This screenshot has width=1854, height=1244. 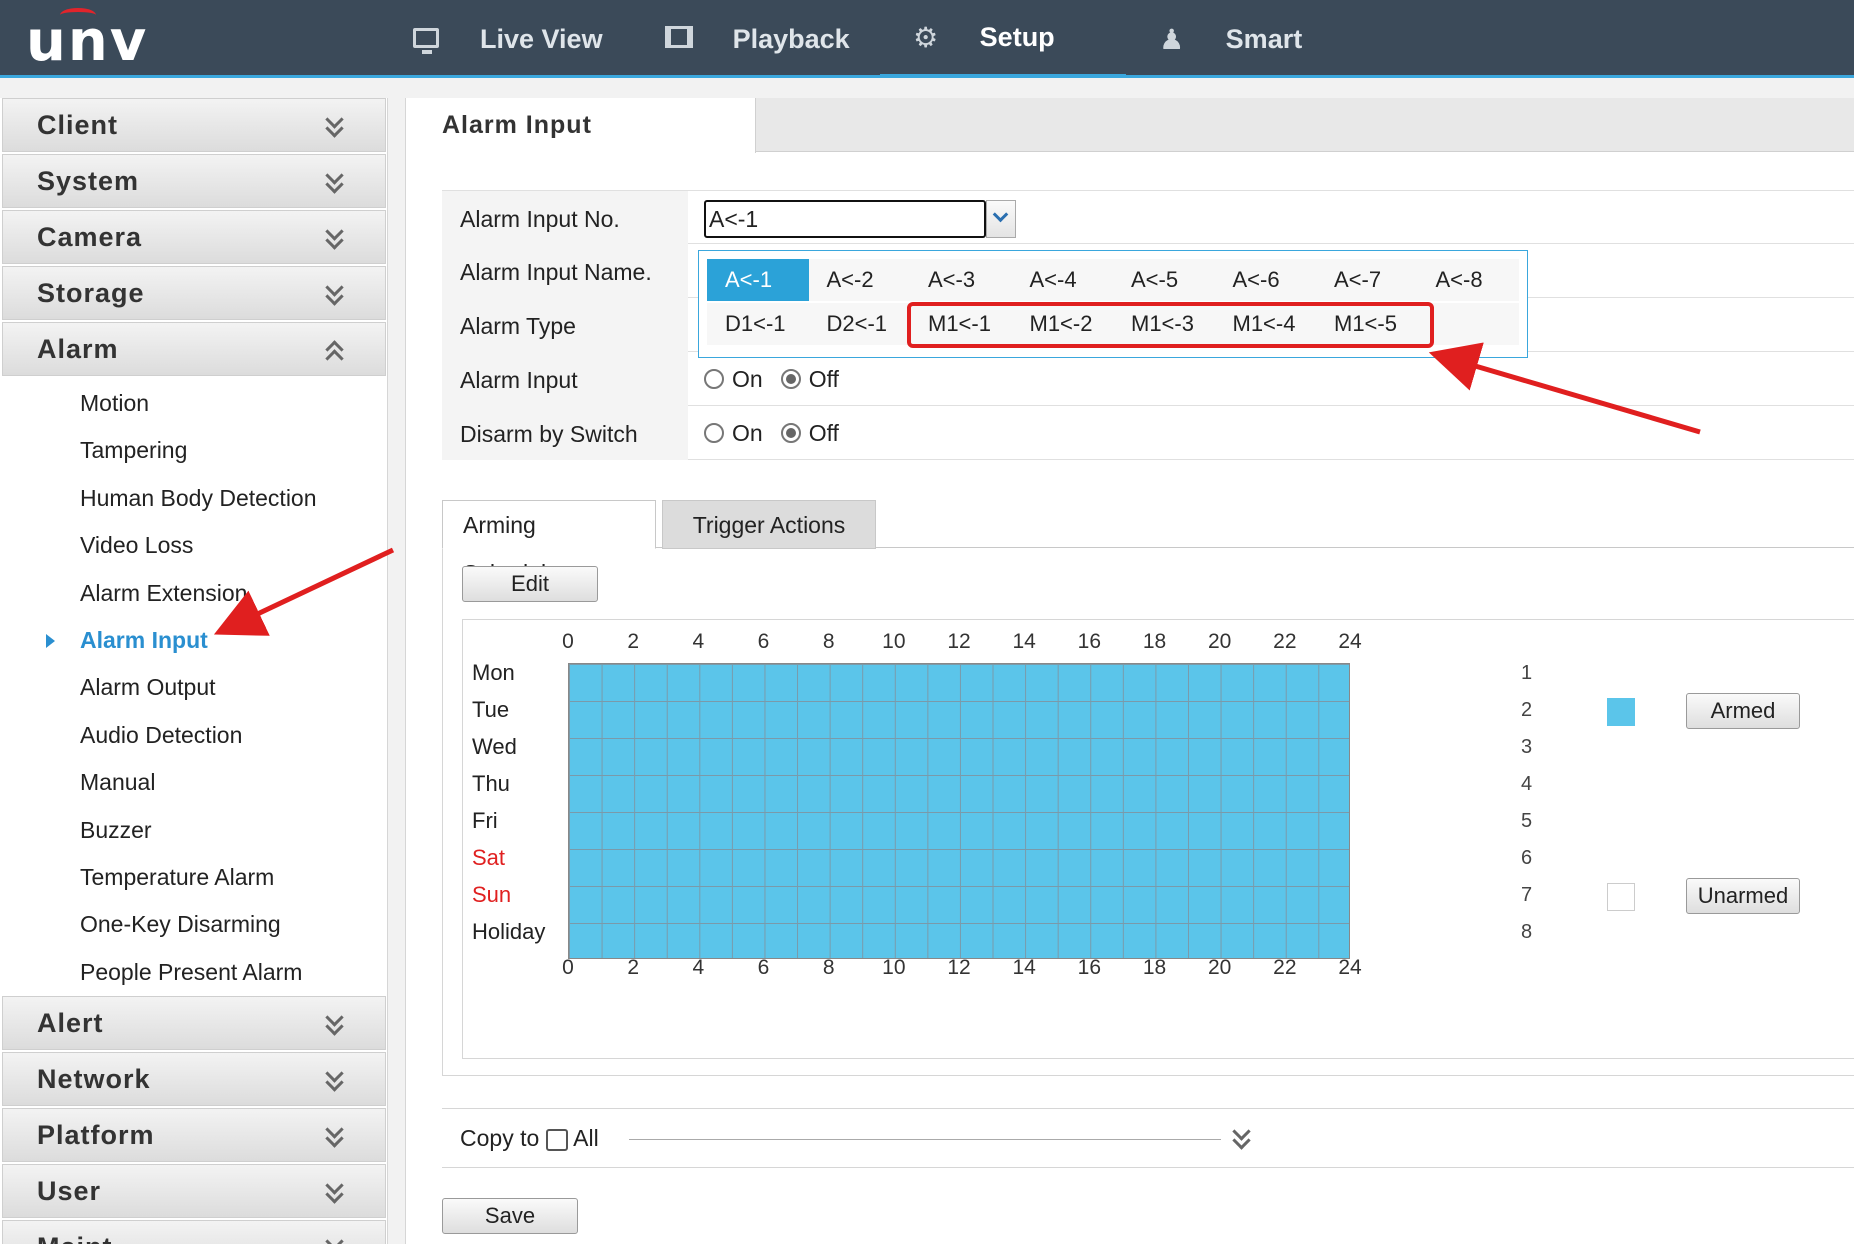 What do you see at coordinates (961, 280) in the screenshot?
I see `dropdown-option: A<-3` at bounding box center [961, 280].